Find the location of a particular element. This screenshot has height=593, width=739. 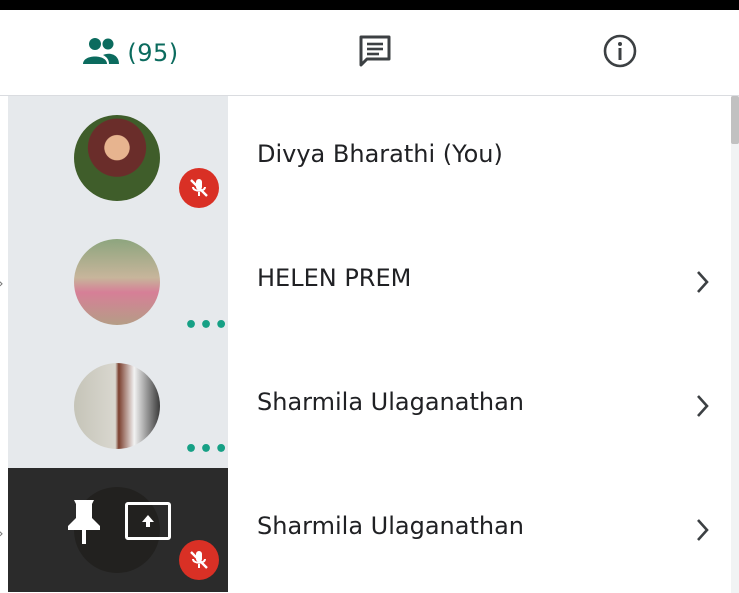

tab-people: (95) is located at coordinates (130, 52).